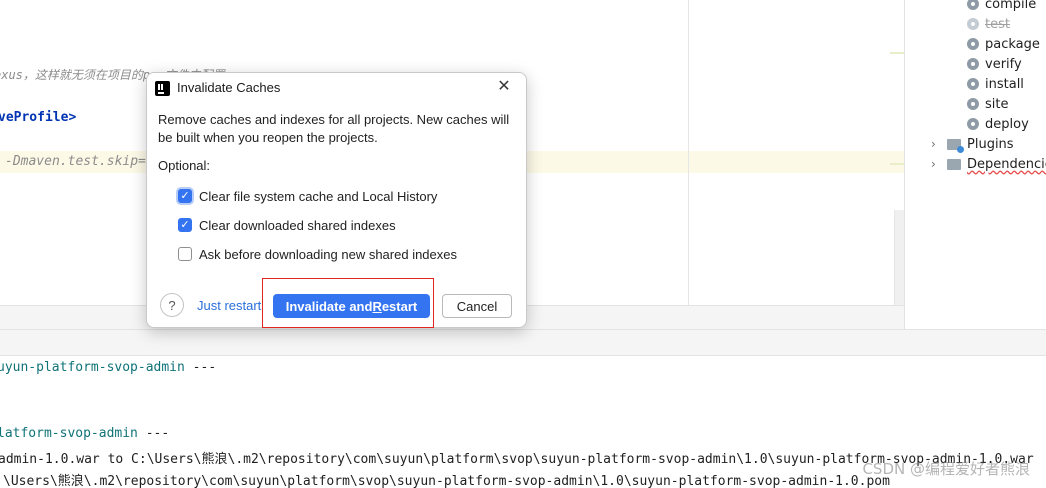 This screenshot has height=488, width=1046. I want to click on option-clear-shared-indexes: ✓ Clear downloaded shared indexes, so click(287, 225).